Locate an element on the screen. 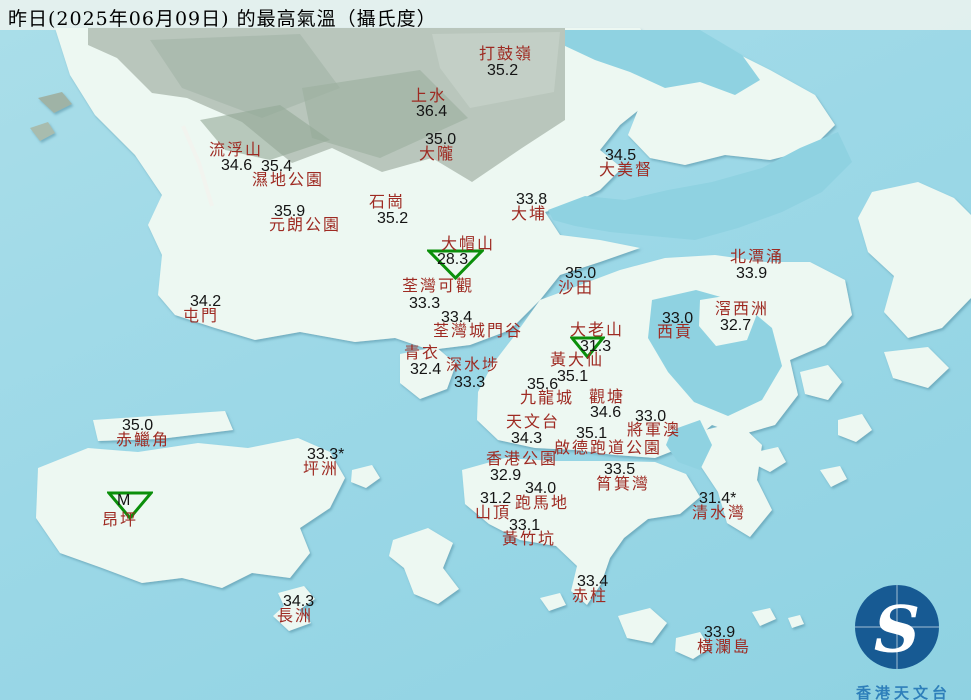 The height and width of the screenshot is (700, 971). station-value: 35.4 is located at coordinates (277, 166).